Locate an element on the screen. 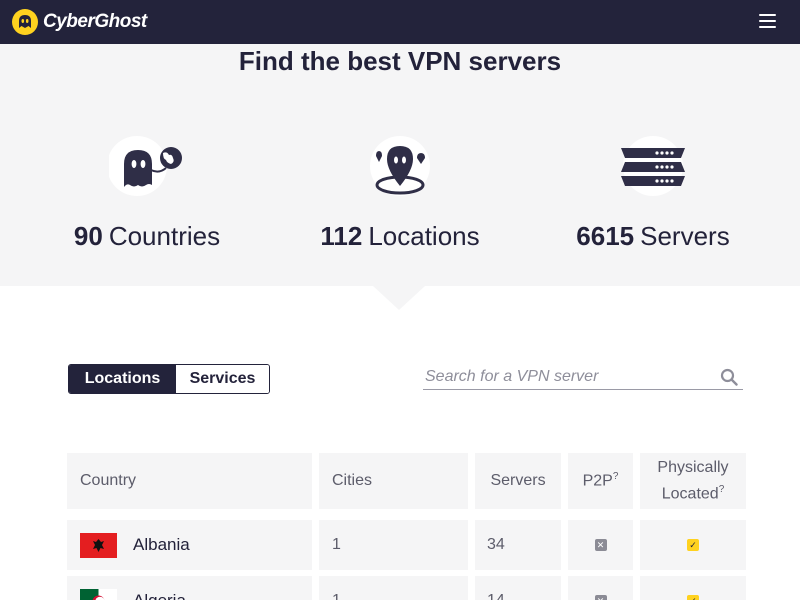 This screenshot has width=800, height=600. hamburger-menu-icon is located at coordinates (768, 22).